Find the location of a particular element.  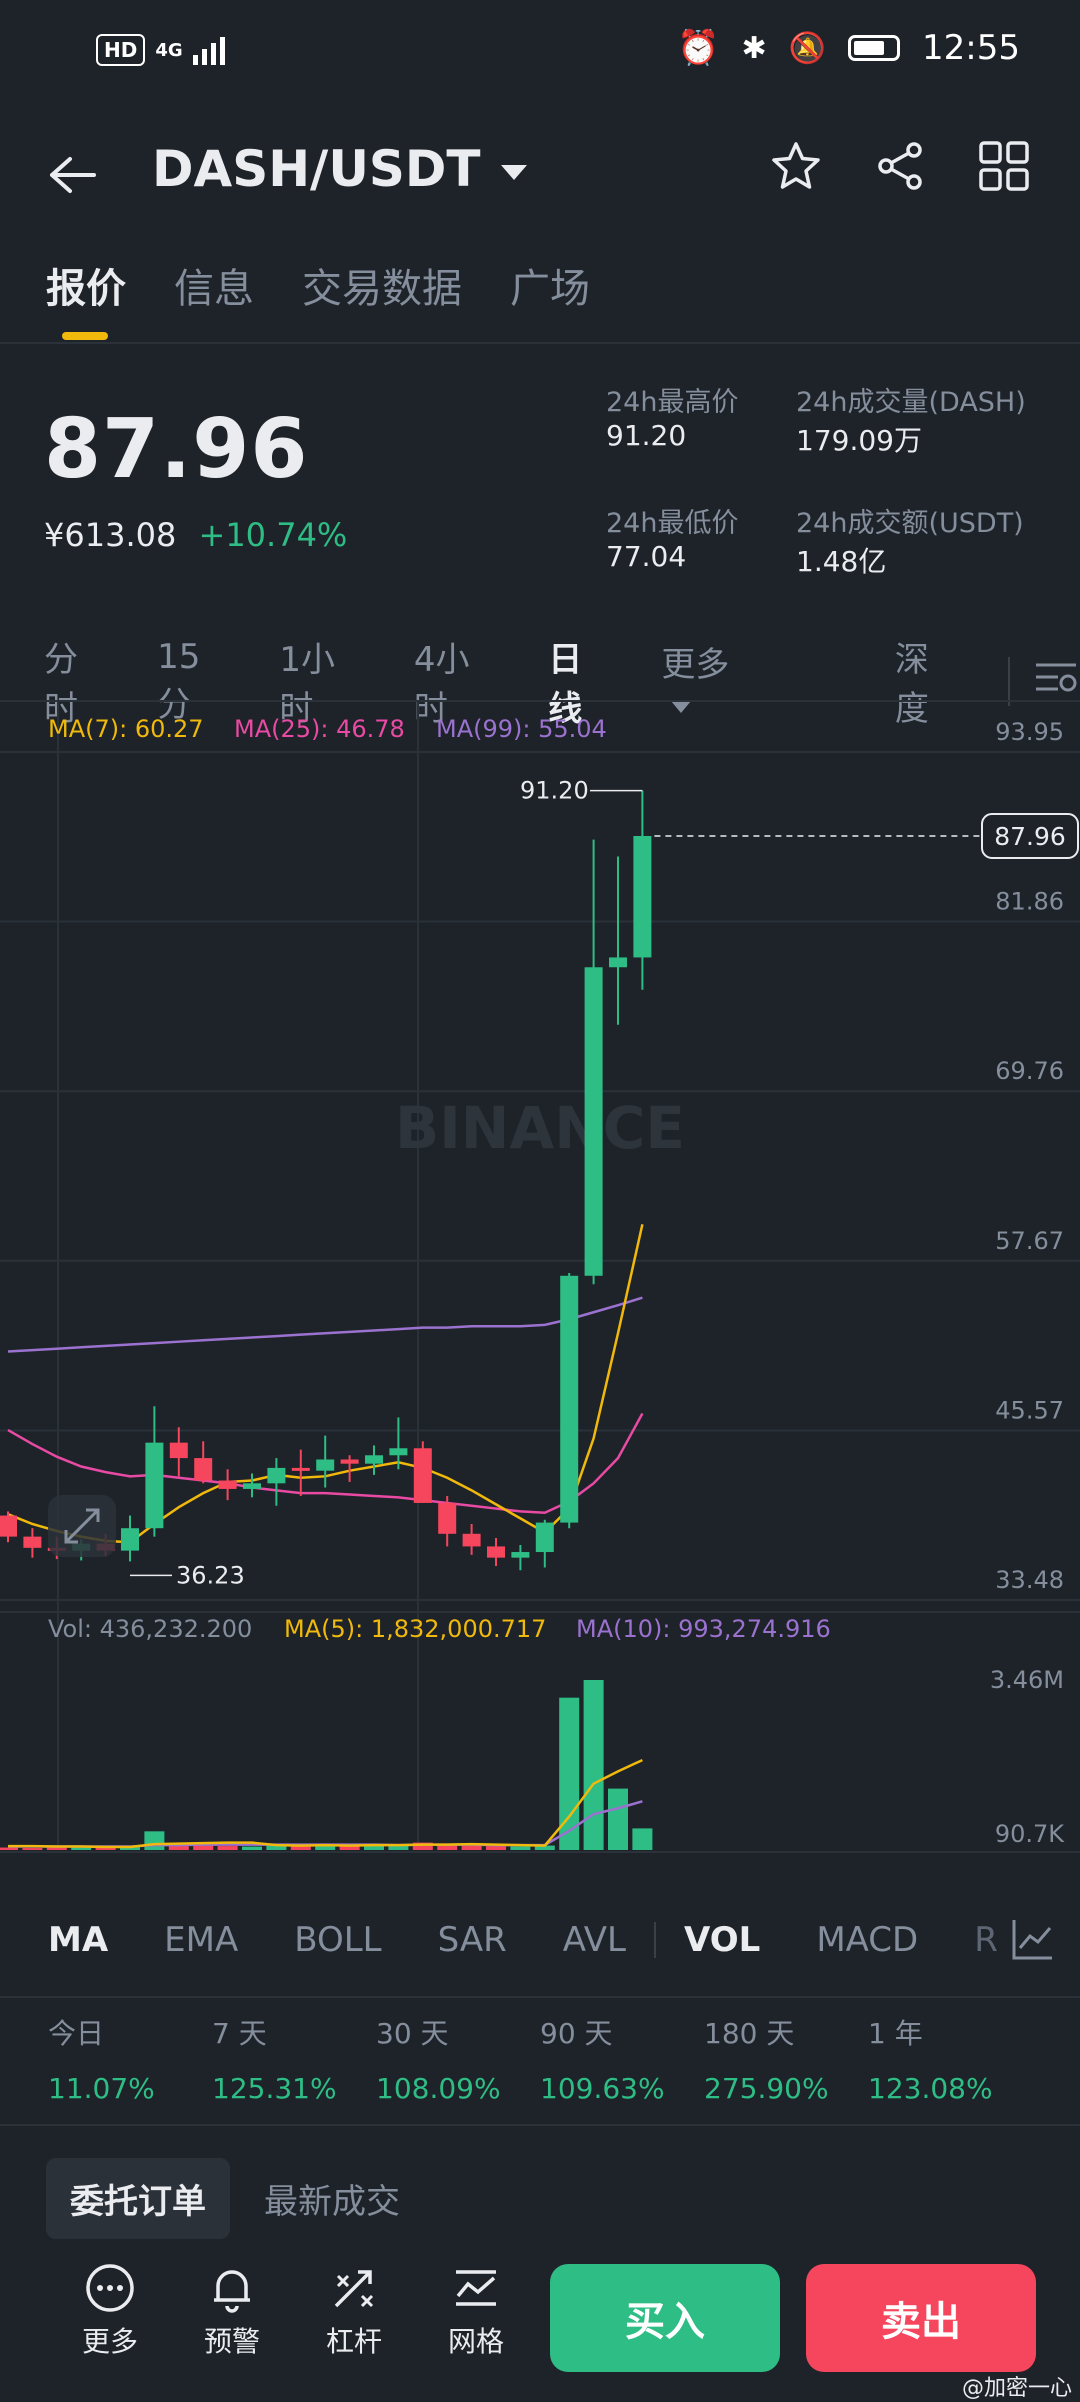

ma99-line is located at coordinates (325, 1324).